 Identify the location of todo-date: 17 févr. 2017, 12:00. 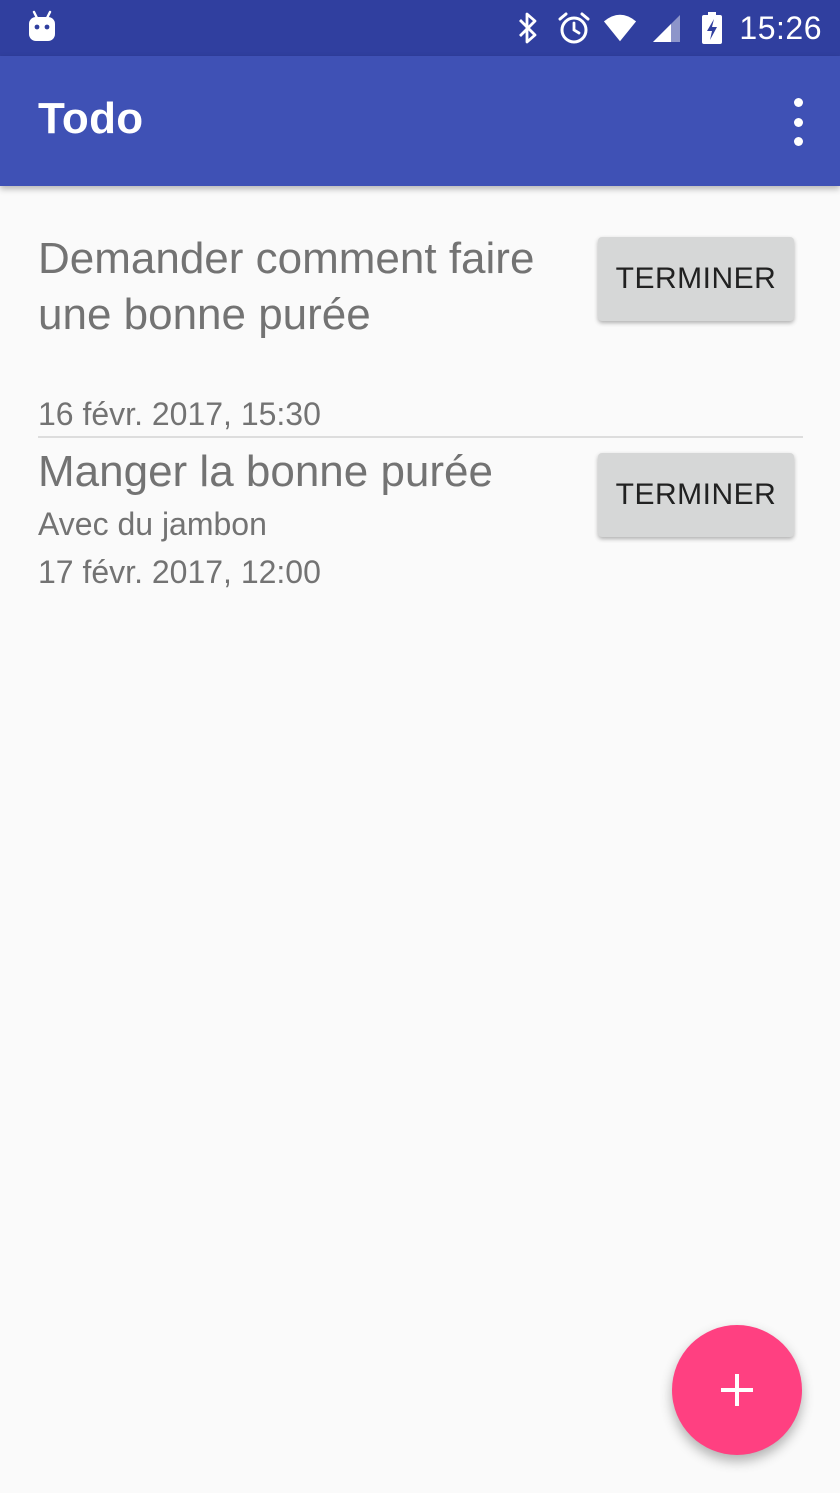
(179, 572).